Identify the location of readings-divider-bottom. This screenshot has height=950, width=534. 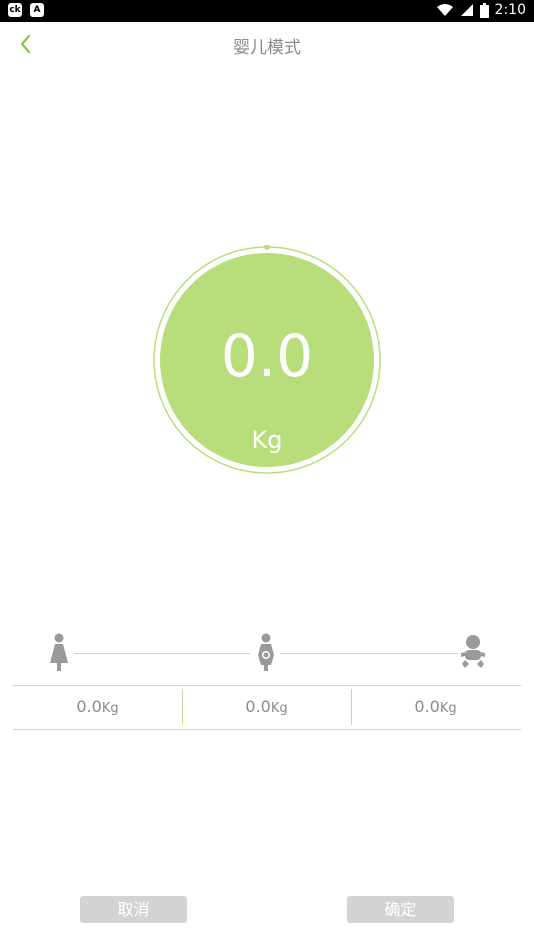
(267, 729).